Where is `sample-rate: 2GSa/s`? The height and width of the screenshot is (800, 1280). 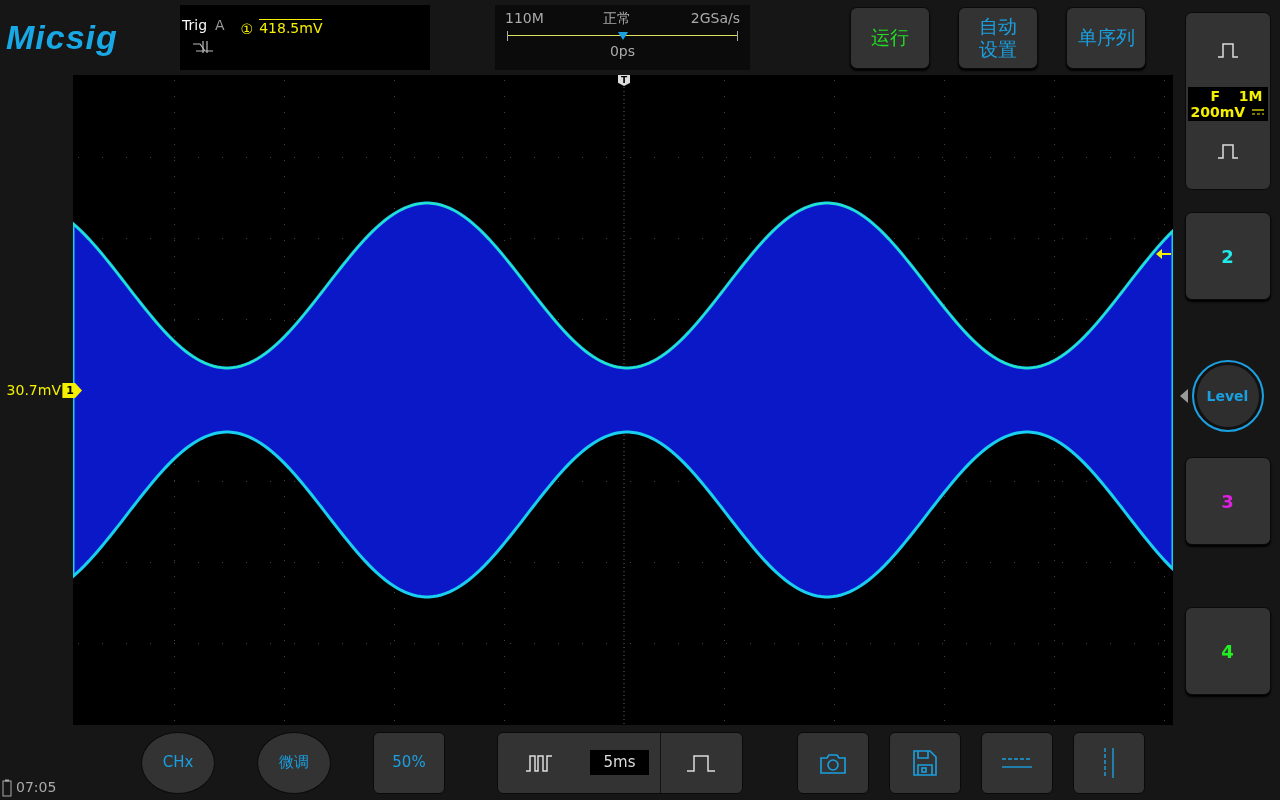
sample-rate: 2GSa/s is located at coordinates (715, 18).